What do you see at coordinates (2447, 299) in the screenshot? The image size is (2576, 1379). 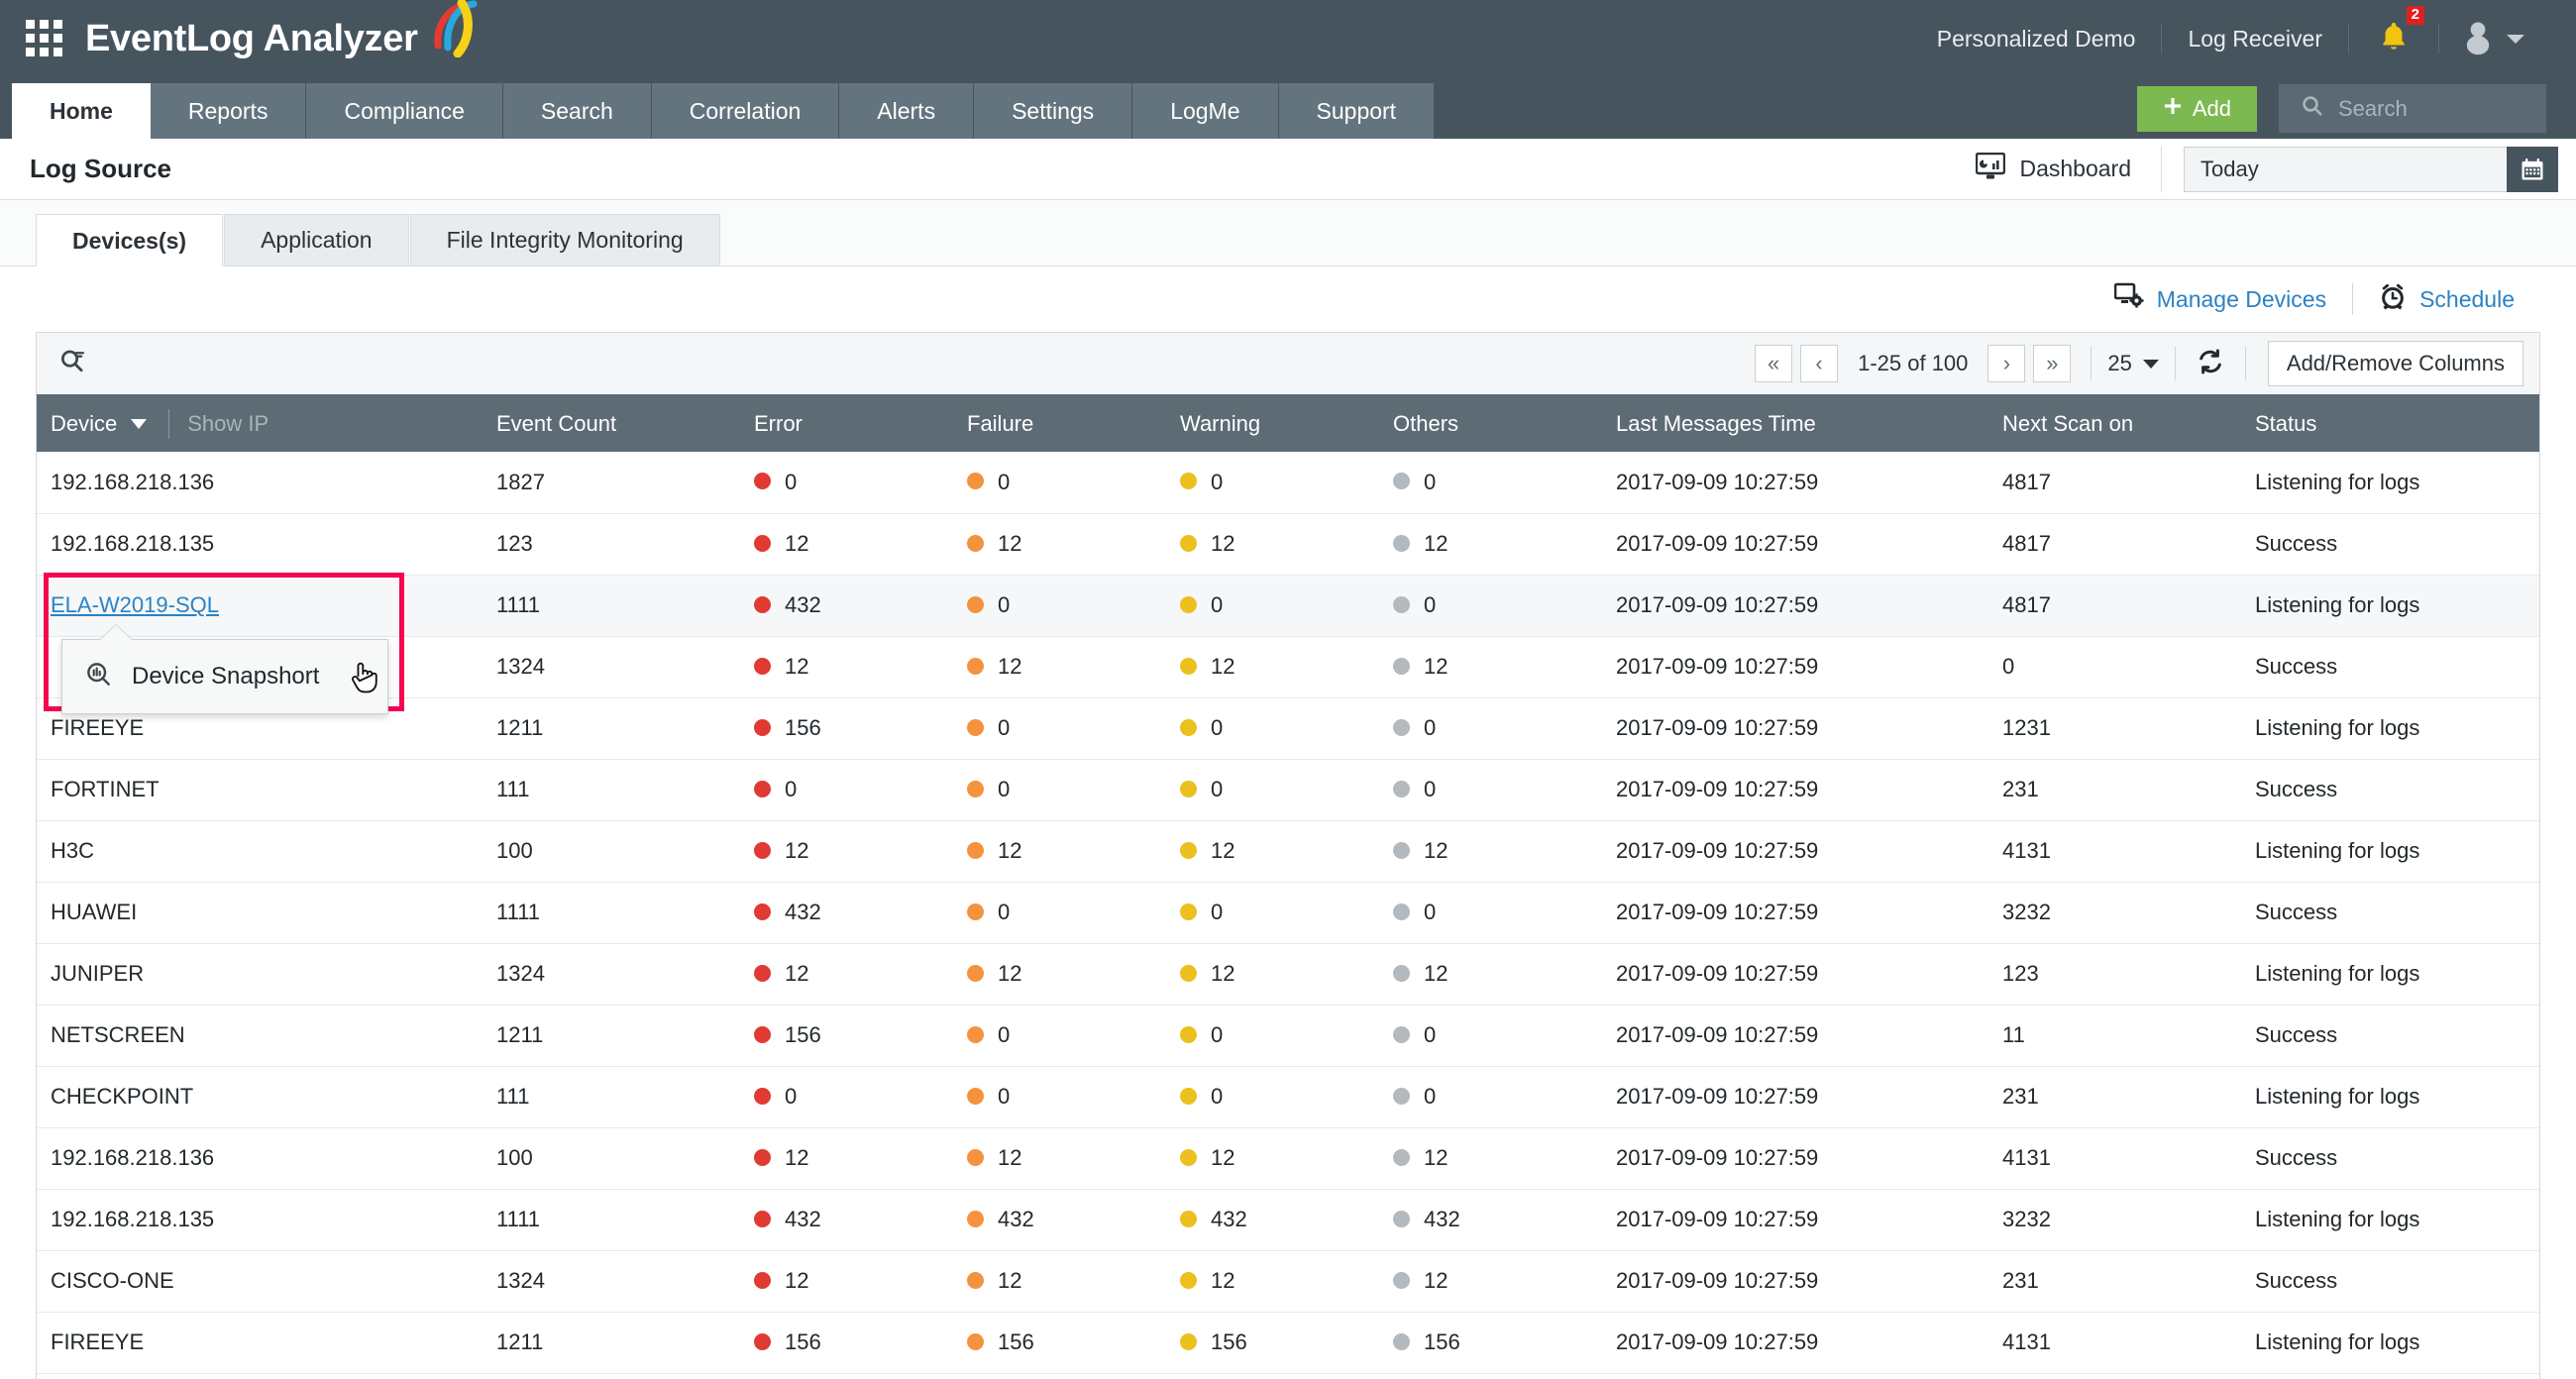 I see `schedule-link: Schedule` at bounding box center [2447, 299].